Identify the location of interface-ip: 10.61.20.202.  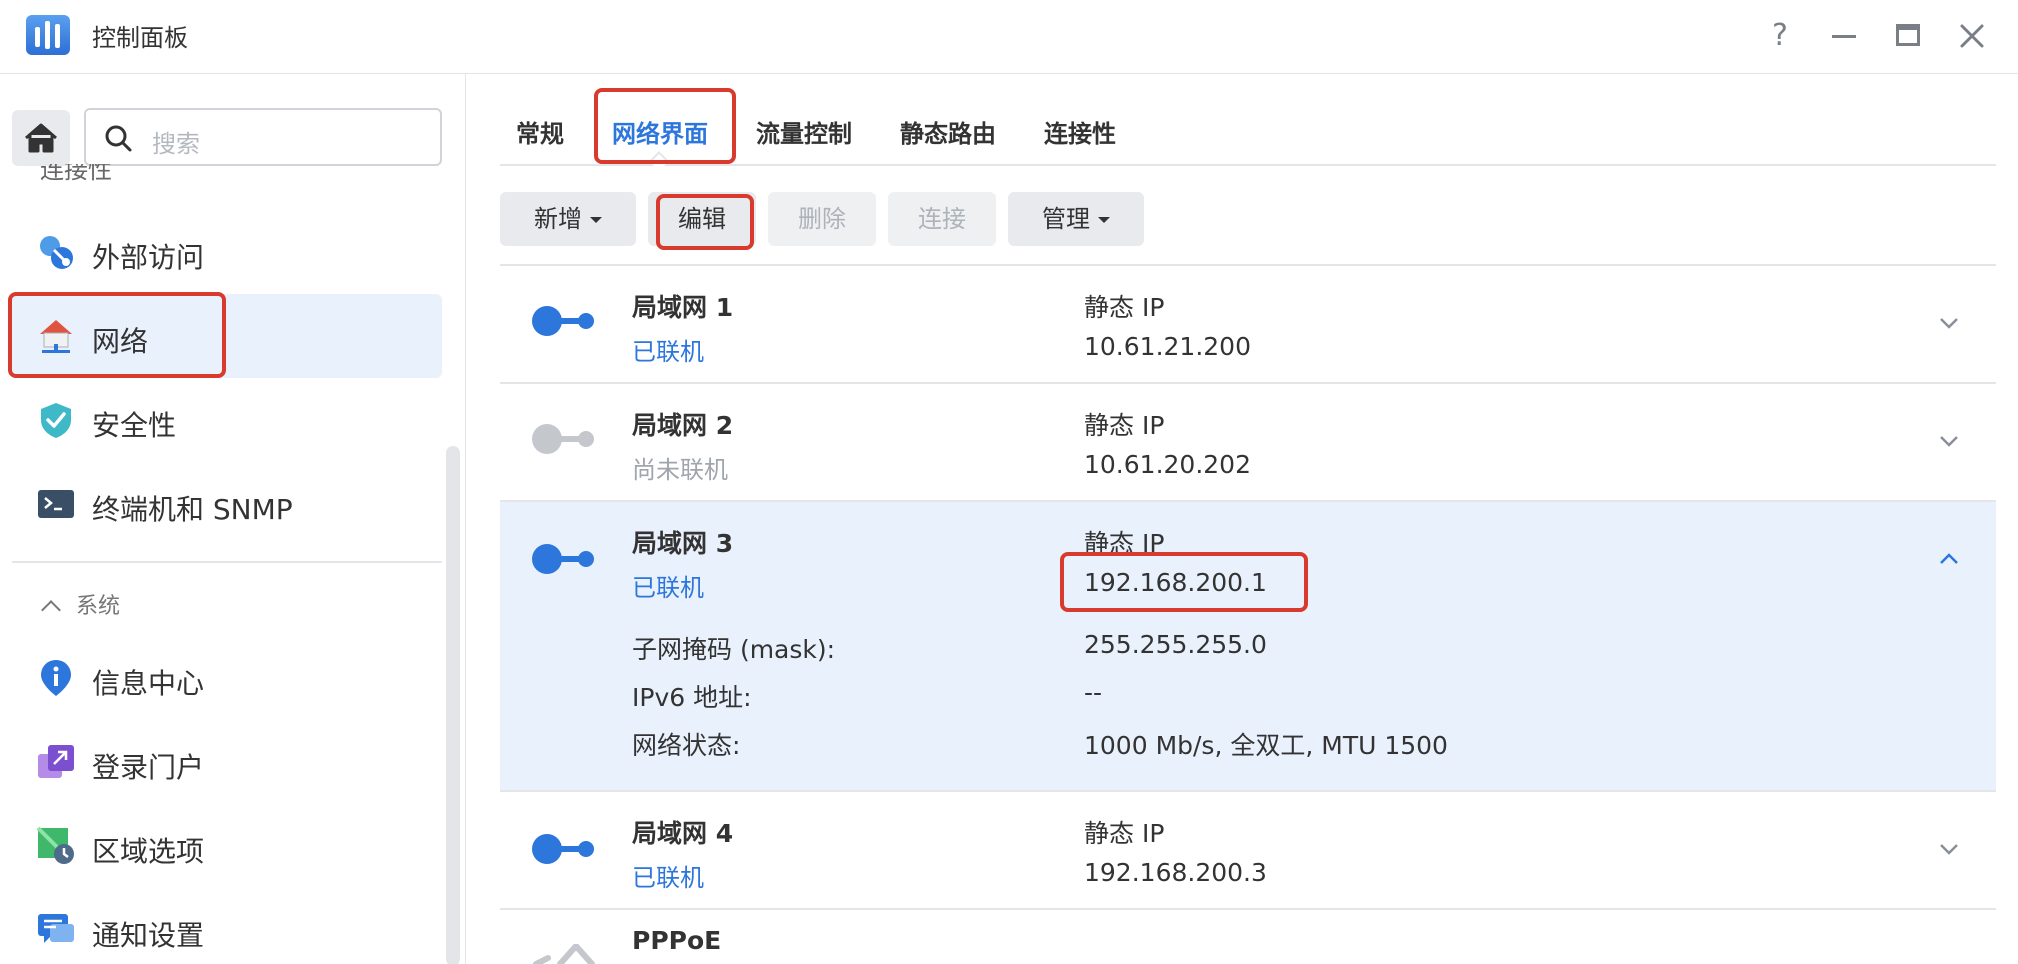
(1167, 464).